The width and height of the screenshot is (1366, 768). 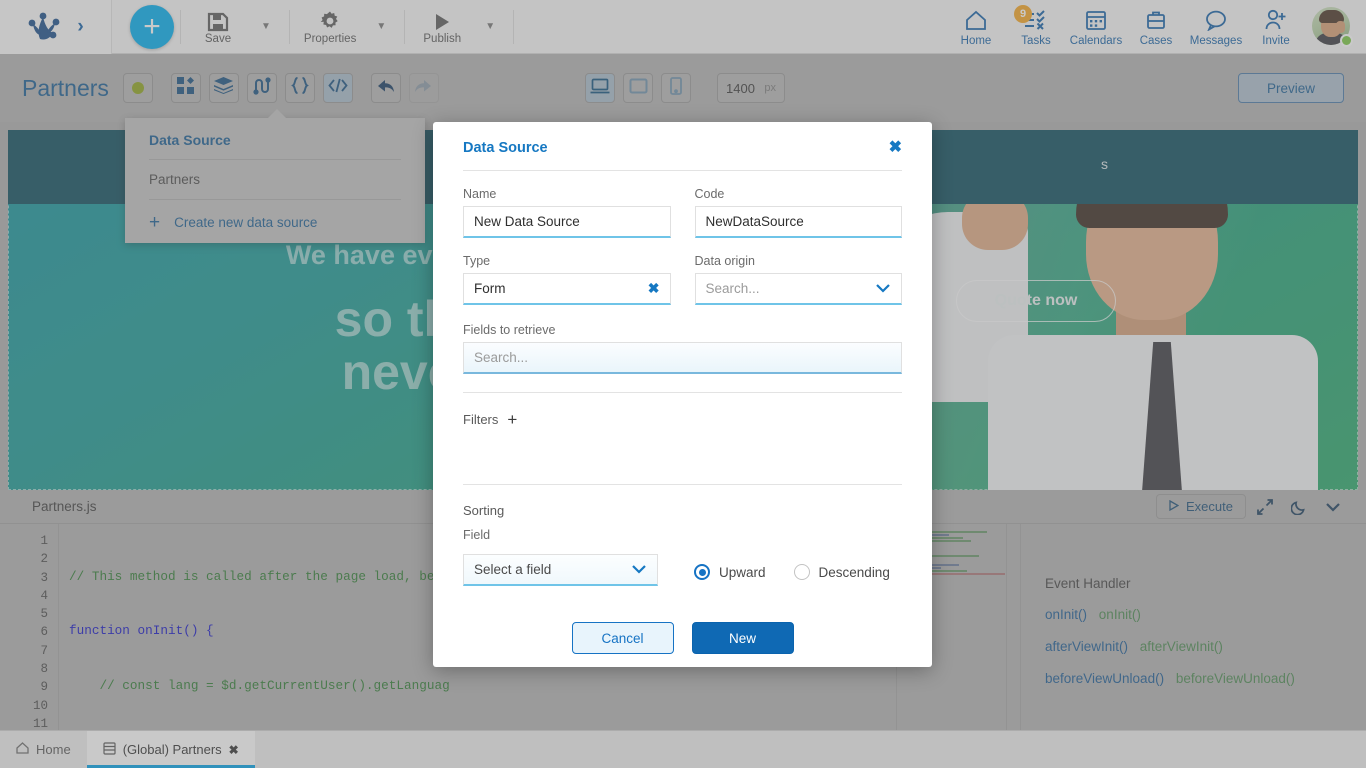 I want to click on name-value: New Data Source, so click(x=527, y=221).